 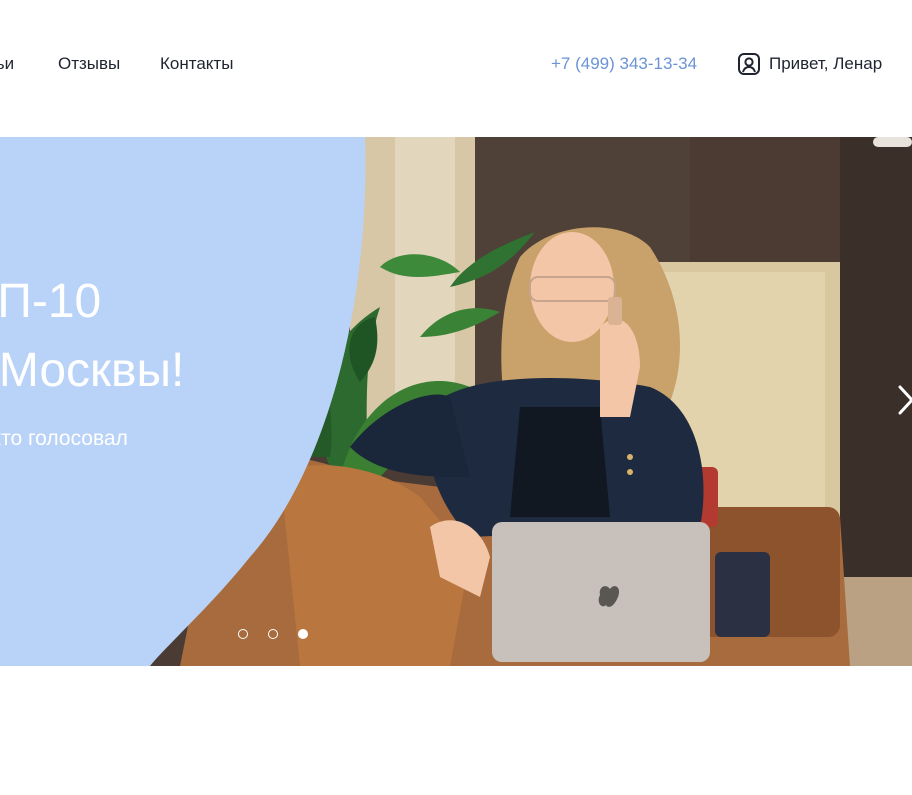 I want to click on slider-next-button, so click(x=904, y=400).